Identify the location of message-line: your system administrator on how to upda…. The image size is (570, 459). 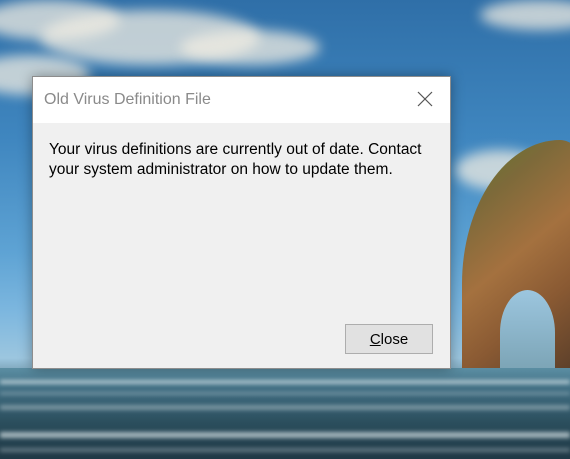
(221, 169).